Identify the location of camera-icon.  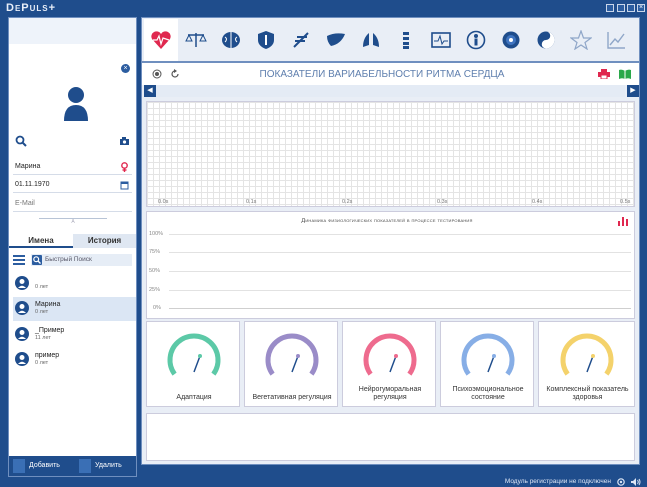
(124, 141).